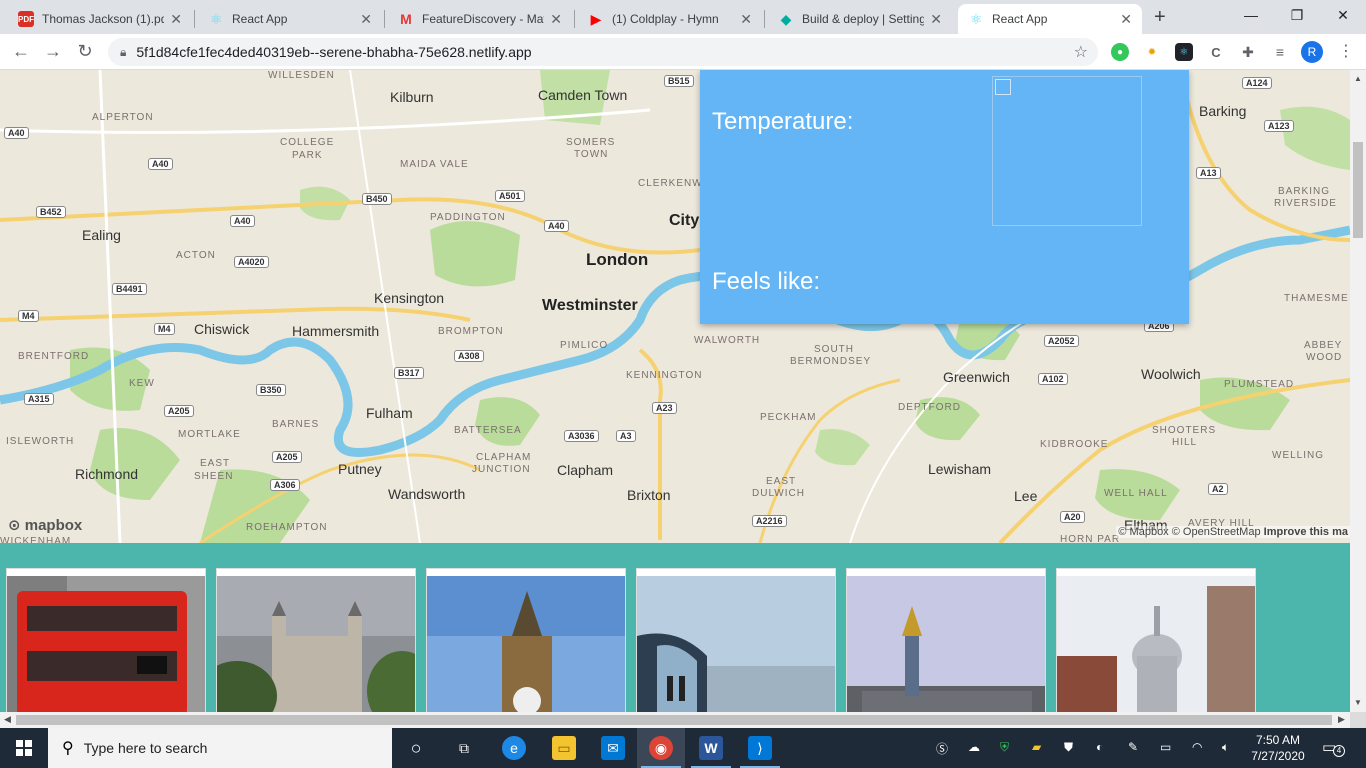 The width and height of the screenshot is (1366, 768). What do you see at coordinates (1341, 719) in the screenshot?
I see `scroll-right-arrow-icon: ▶` at bounding box center [1341, 719].